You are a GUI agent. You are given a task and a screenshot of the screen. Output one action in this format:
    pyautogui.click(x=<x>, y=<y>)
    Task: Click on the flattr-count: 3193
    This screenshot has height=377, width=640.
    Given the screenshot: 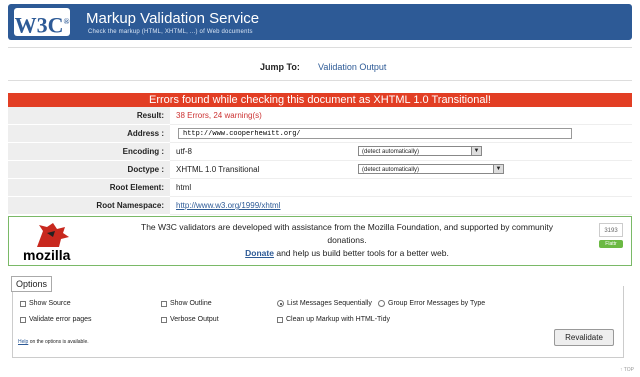 What is the action you would take?
    pyautogui.click(x=611, y=230)
    